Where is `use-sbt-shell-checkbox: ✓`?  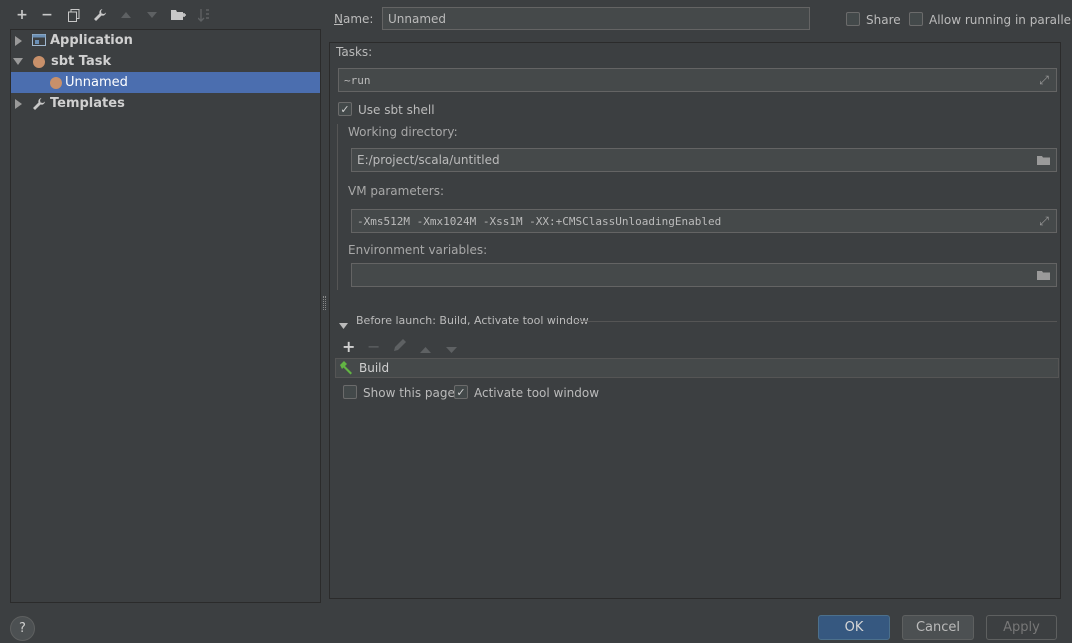 use-sbt-shell-checkbox: ✓ is located at coordinates (345, 109).